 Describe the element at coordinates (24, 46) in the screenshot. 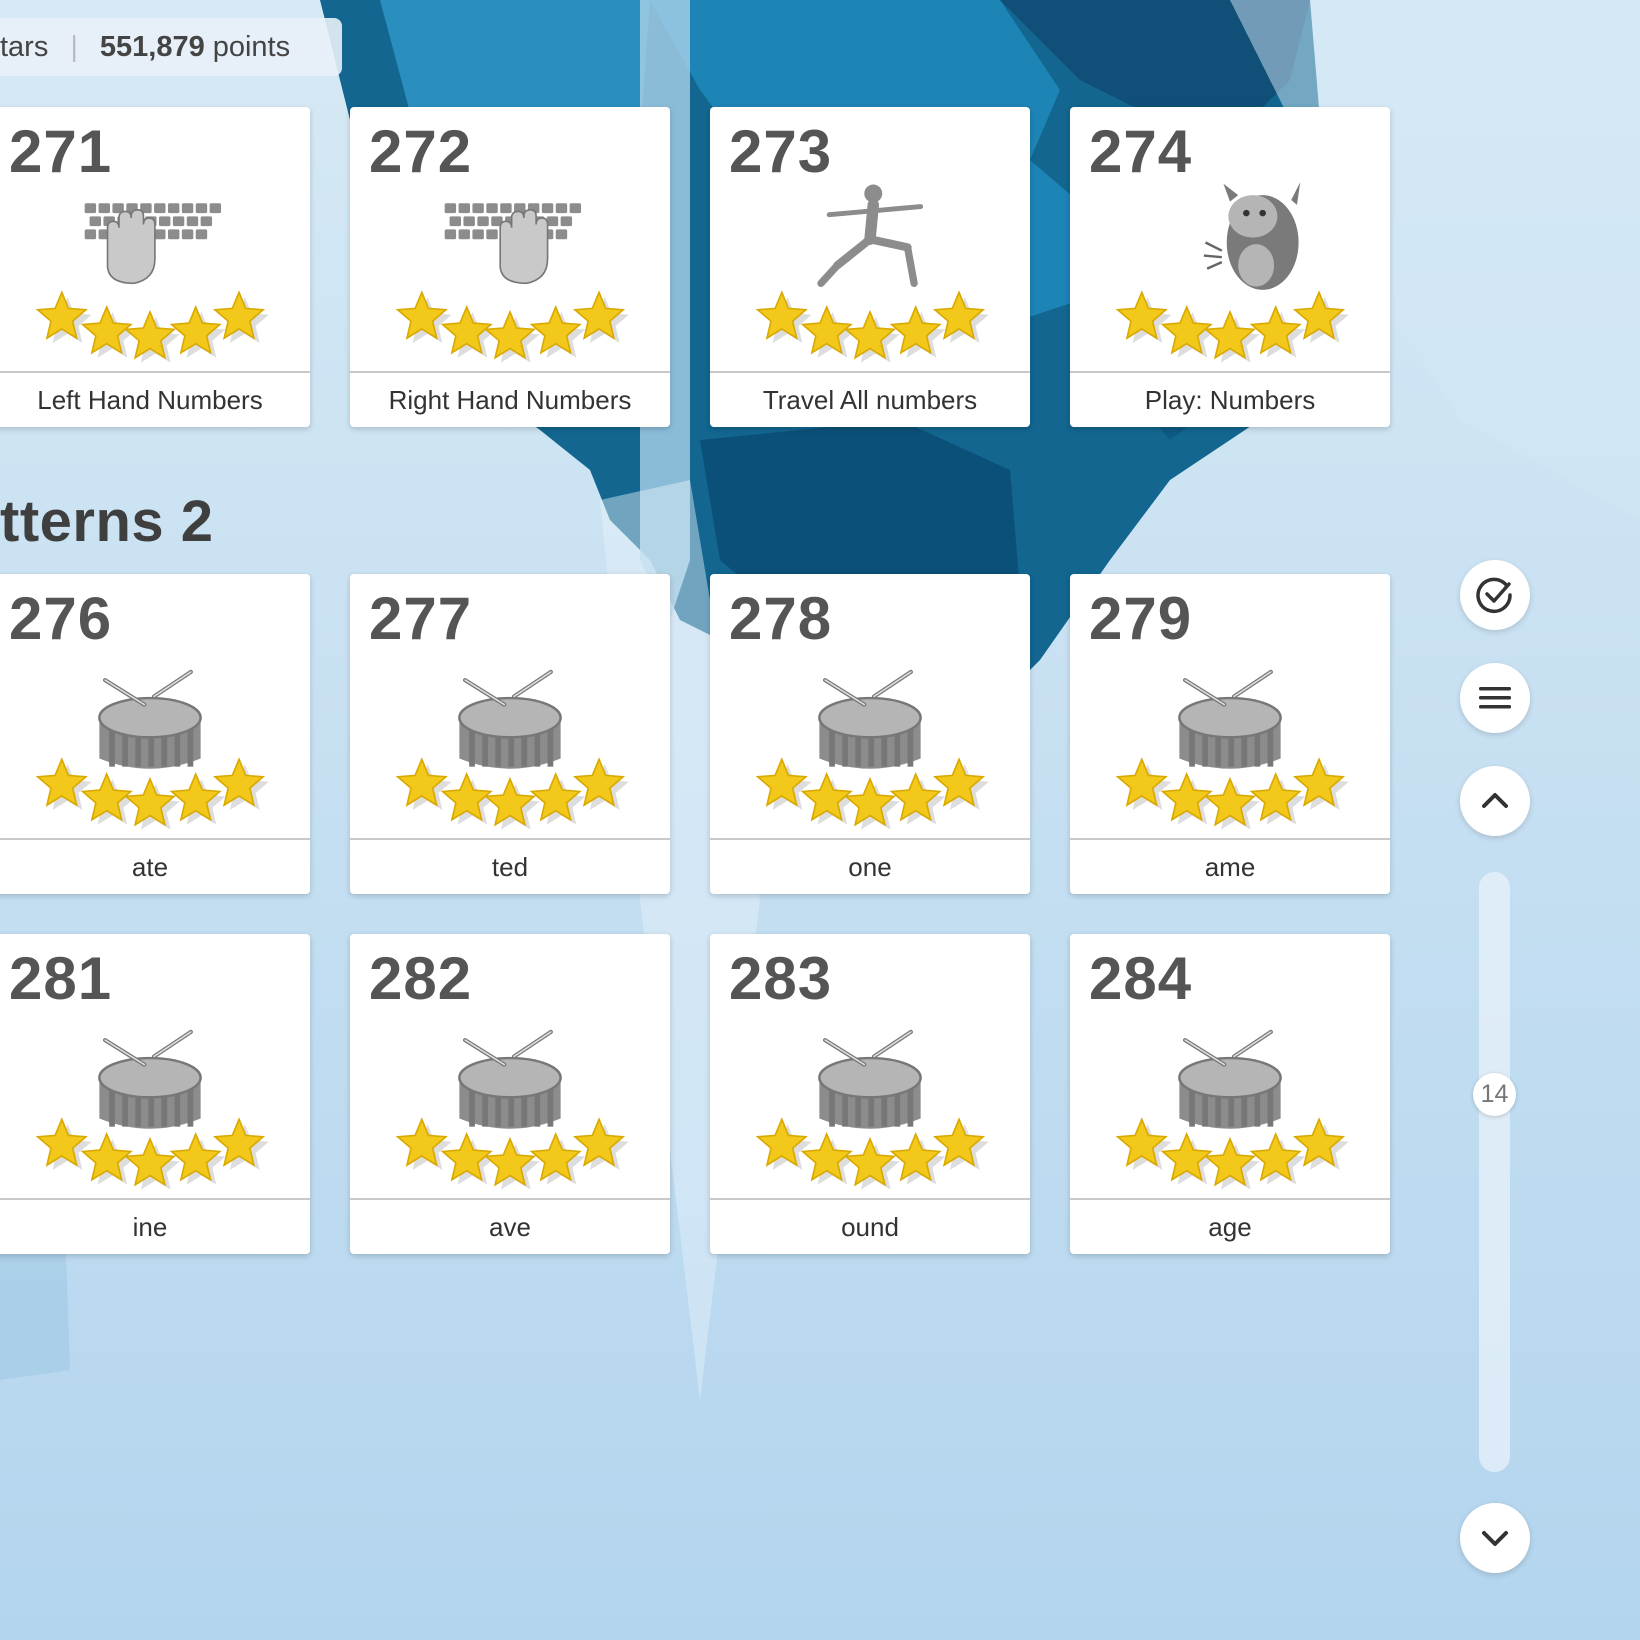

I see `stars-count-label: tars` at that location.